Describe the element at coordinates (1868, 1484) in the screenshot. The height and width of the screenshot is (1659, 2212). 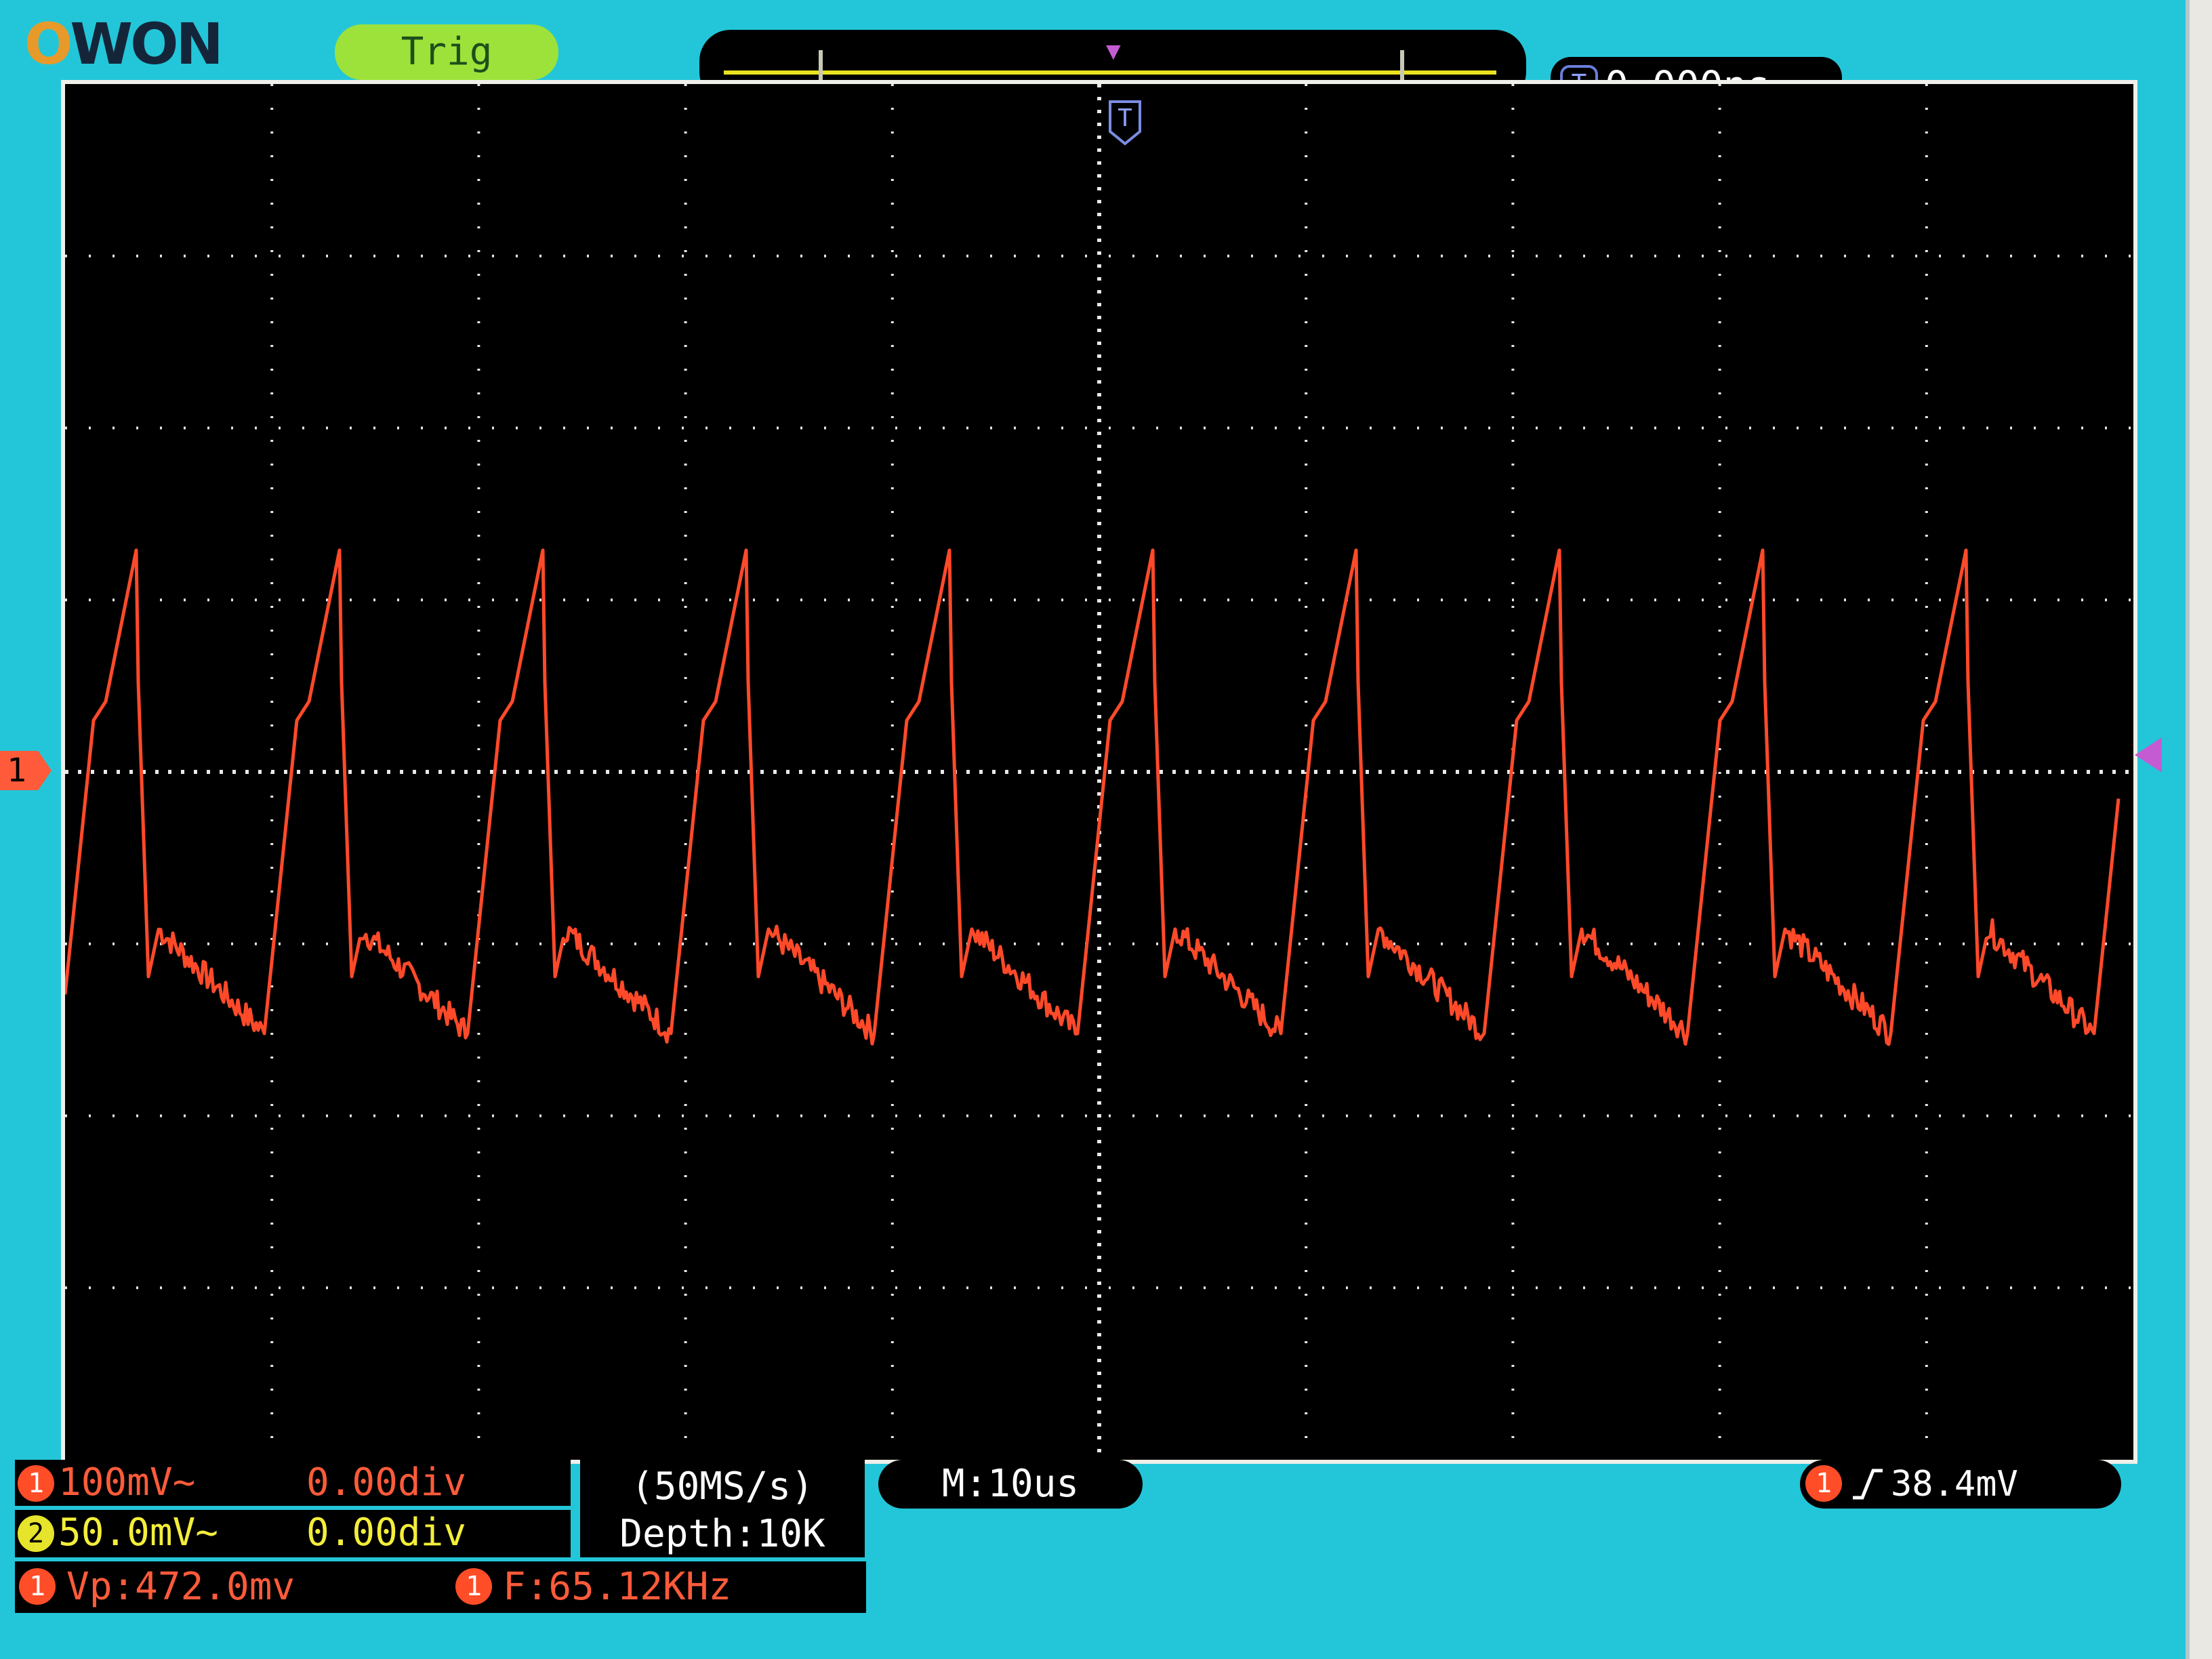
I see `rising-edge-icon` at that location.